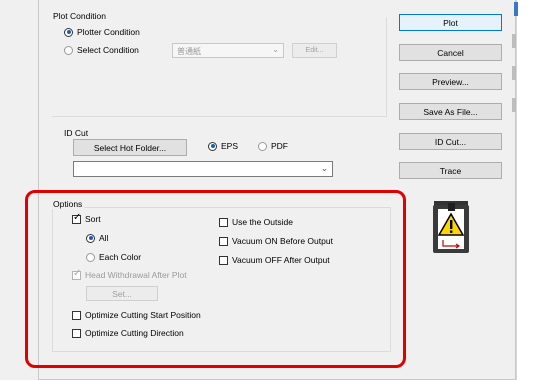  I want to click on plot-button: Plot, so click(450, 22).